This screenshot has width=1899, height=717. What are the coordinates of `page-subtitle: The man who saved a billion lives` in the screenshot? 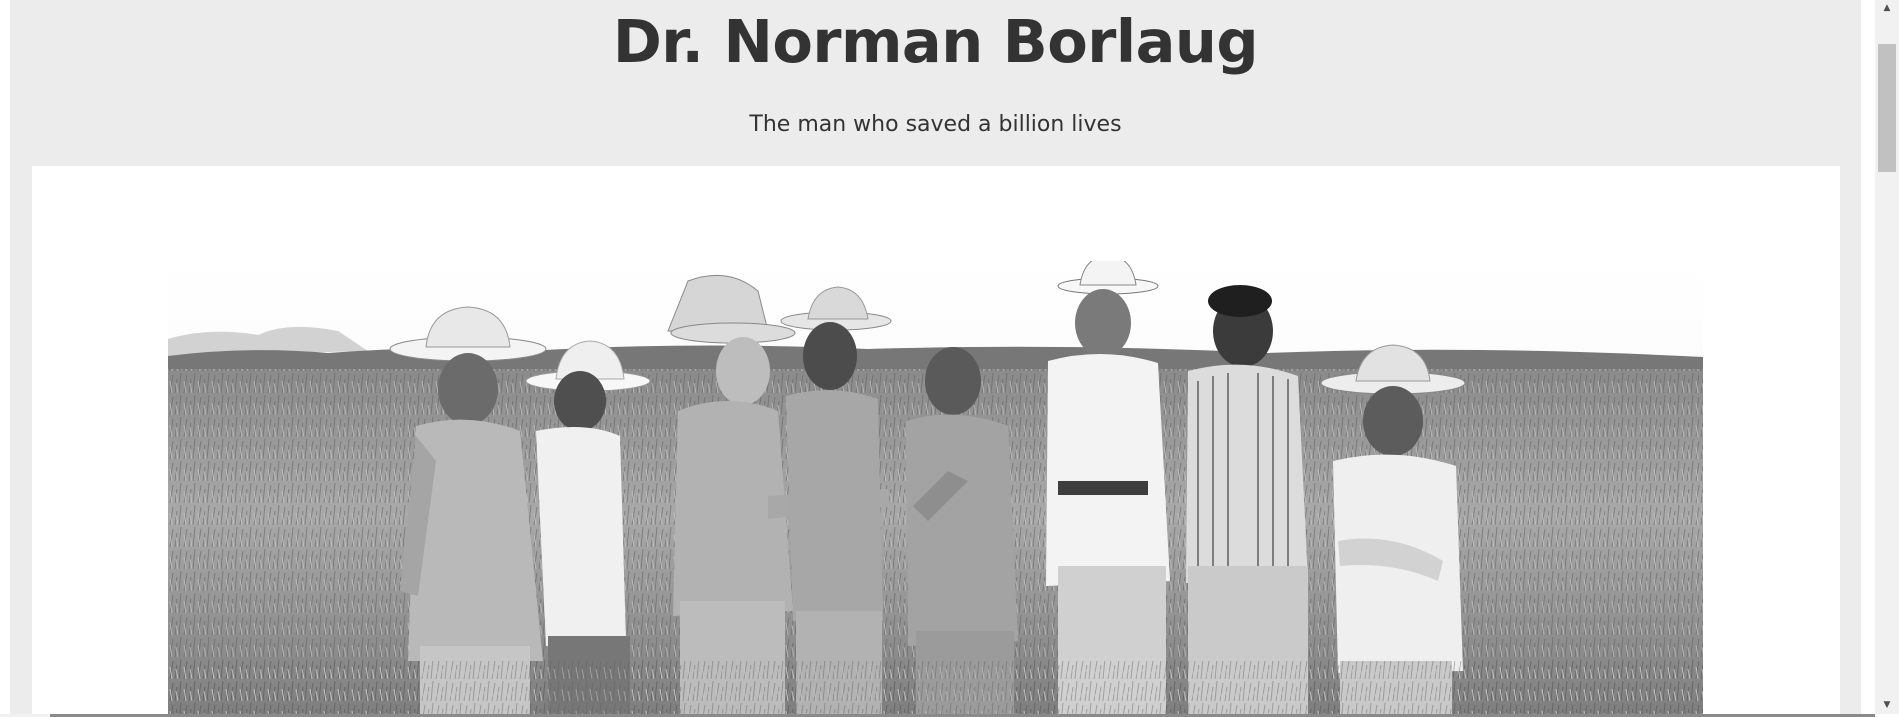 It's located at (935, 124).